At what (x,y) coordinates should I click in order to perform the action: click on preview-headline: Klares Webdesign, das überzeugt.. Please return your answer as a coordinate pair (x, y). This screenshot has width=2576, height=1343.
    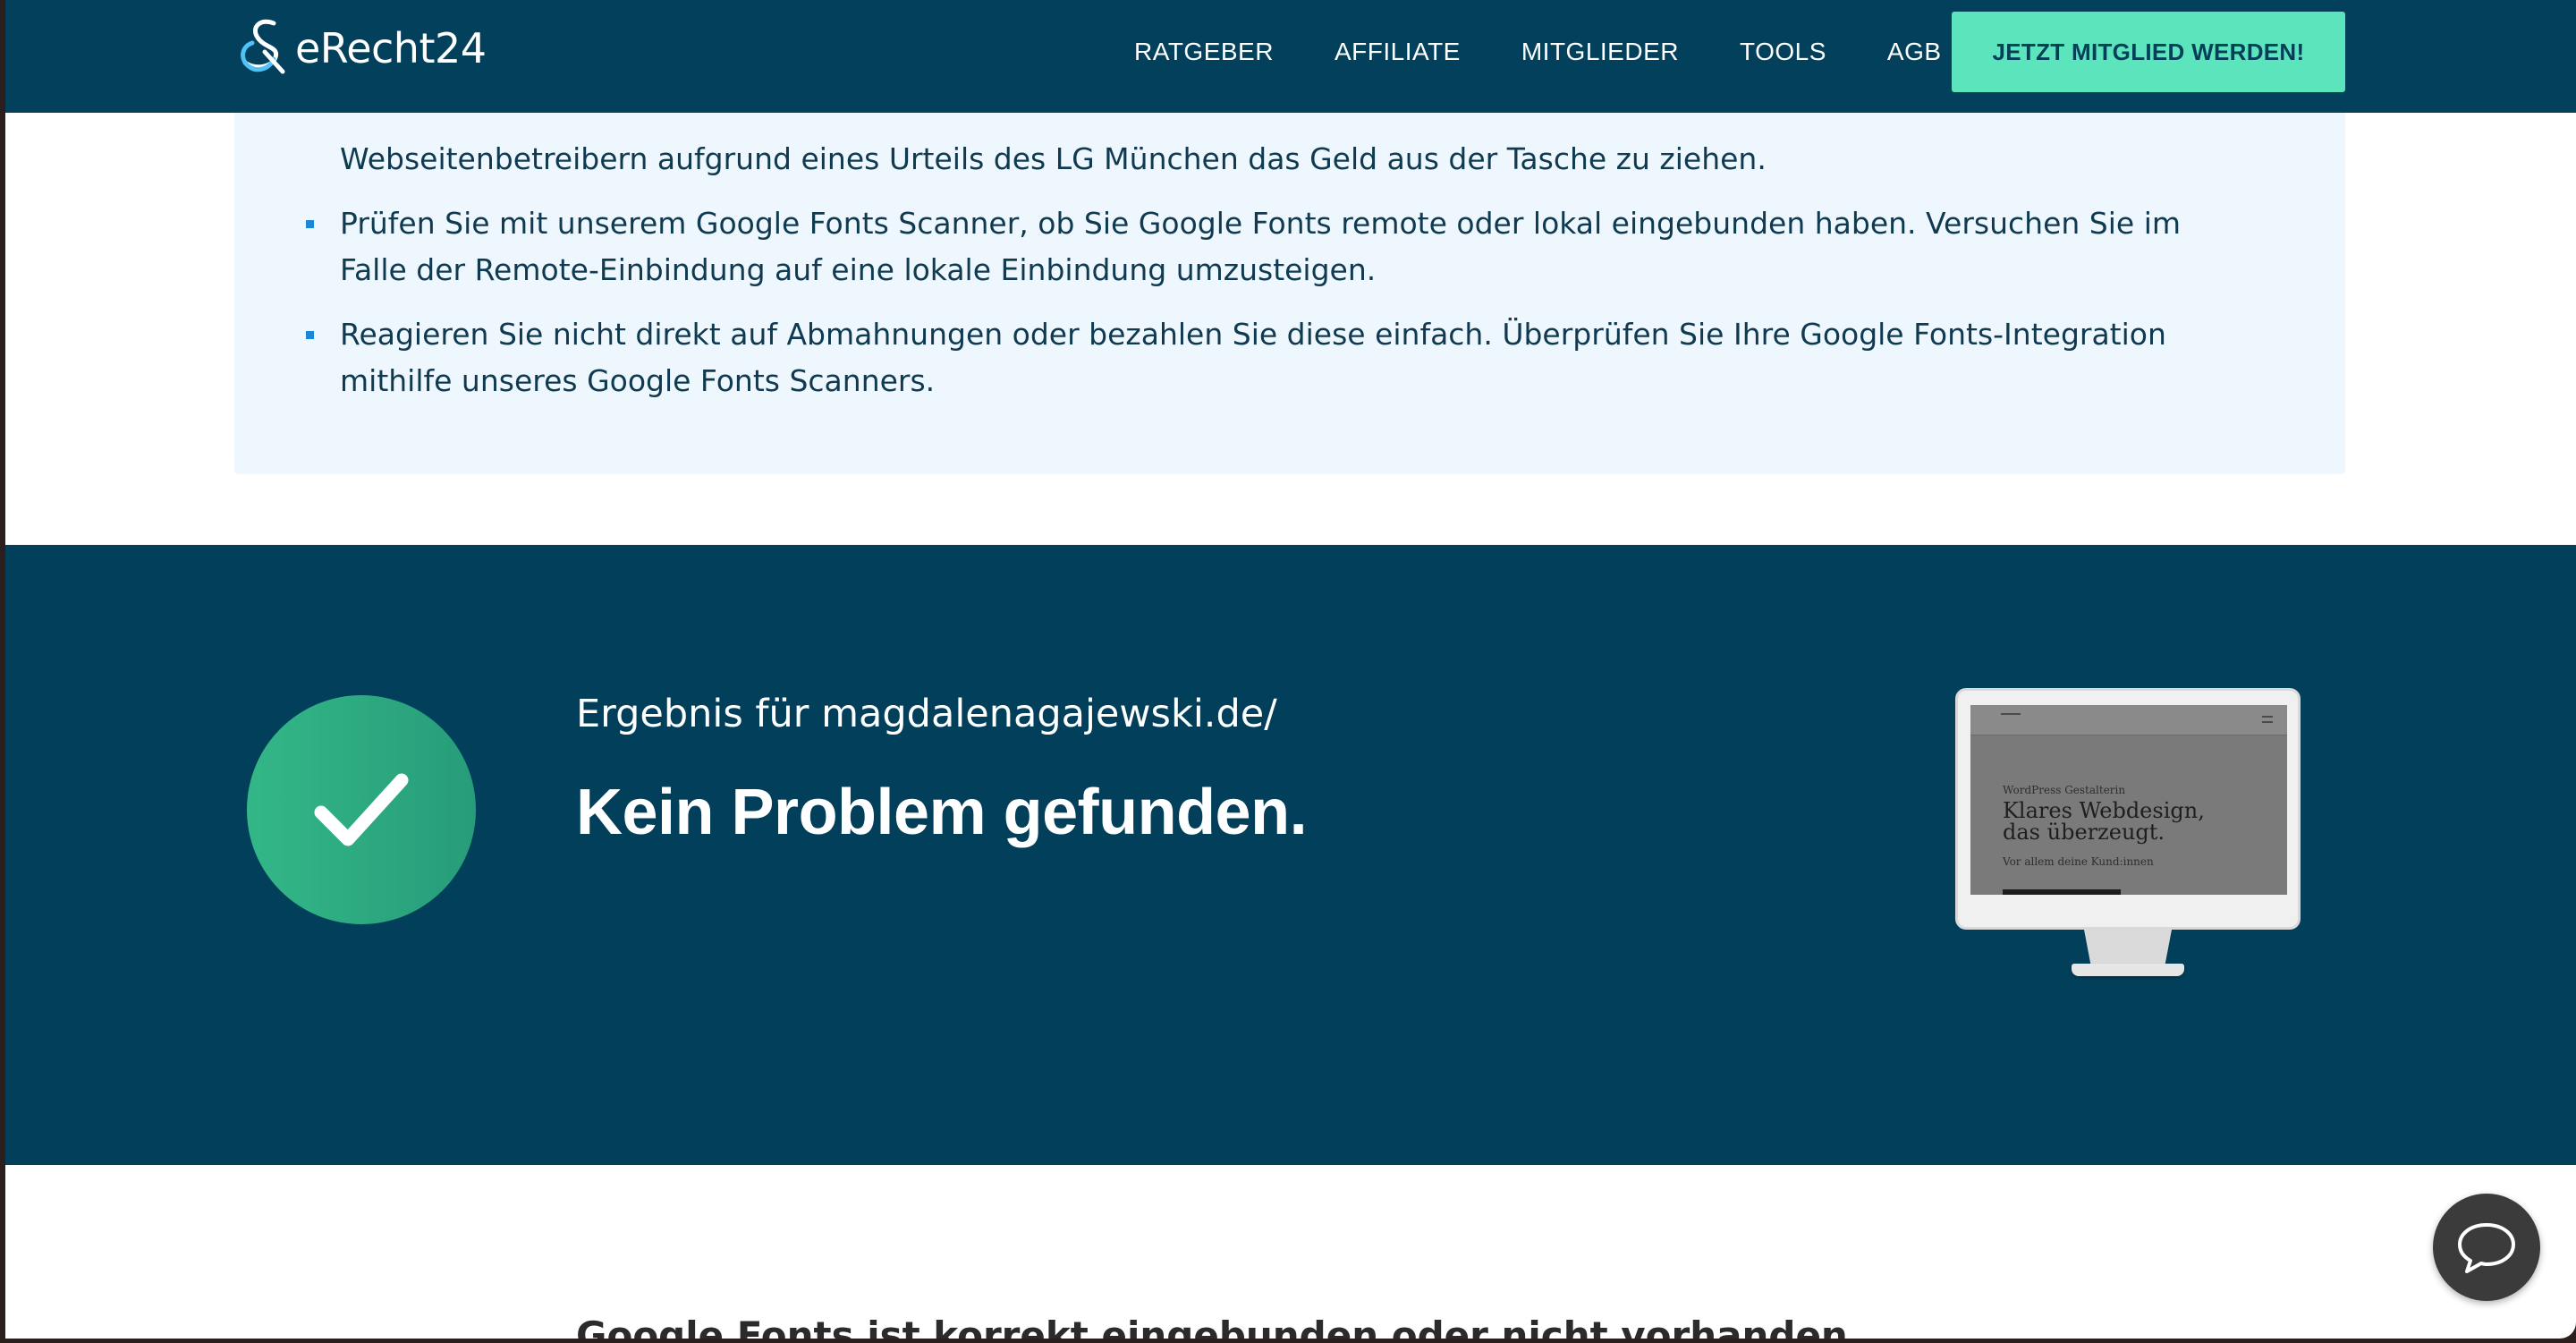
    Looking at the image, I should click on (2104, 821).